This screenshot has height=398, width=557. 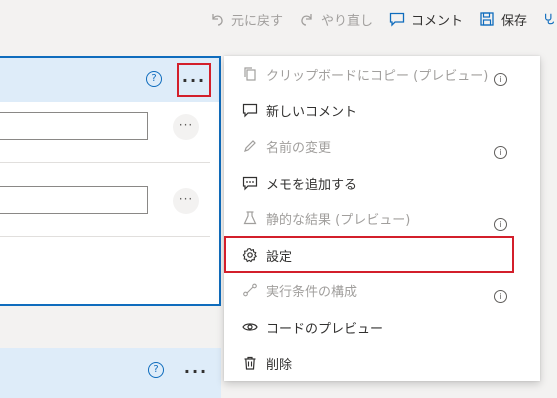 I want to click on trash-icon, so click(x=250, y=363).